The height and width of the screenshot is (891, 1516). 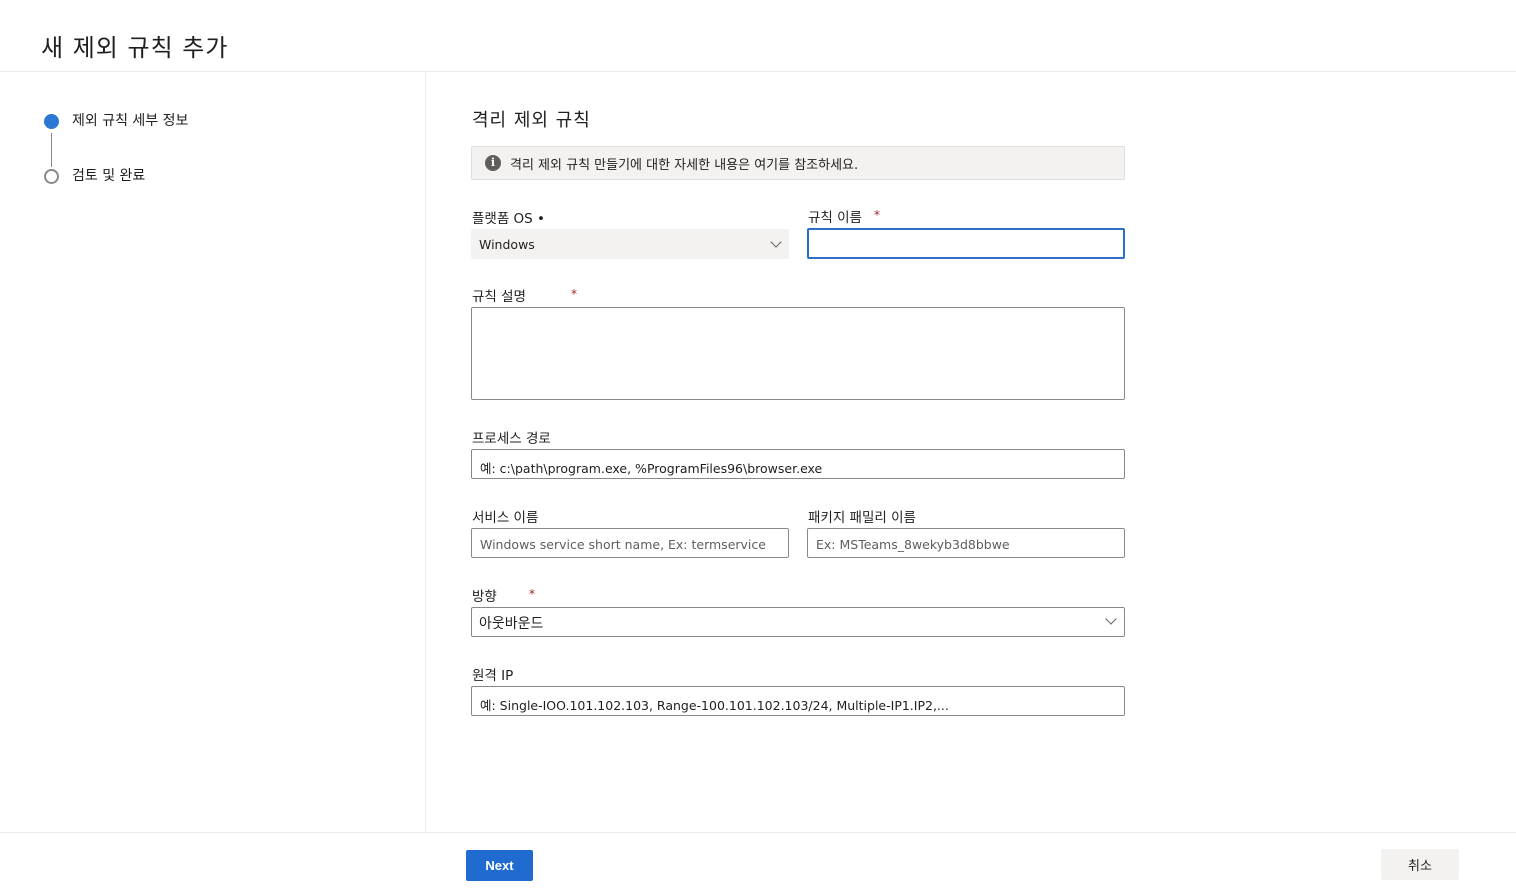 What do you see at coordinates (1420, 864) in the screenshot?
I see `cancel-button: 취소` at bounding box center [1420, 864].